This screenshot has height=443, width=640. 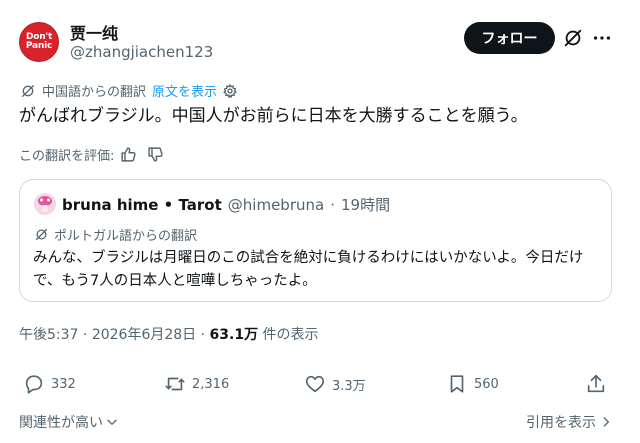 I want to click on gear-icon, so click(x=230, y=91).